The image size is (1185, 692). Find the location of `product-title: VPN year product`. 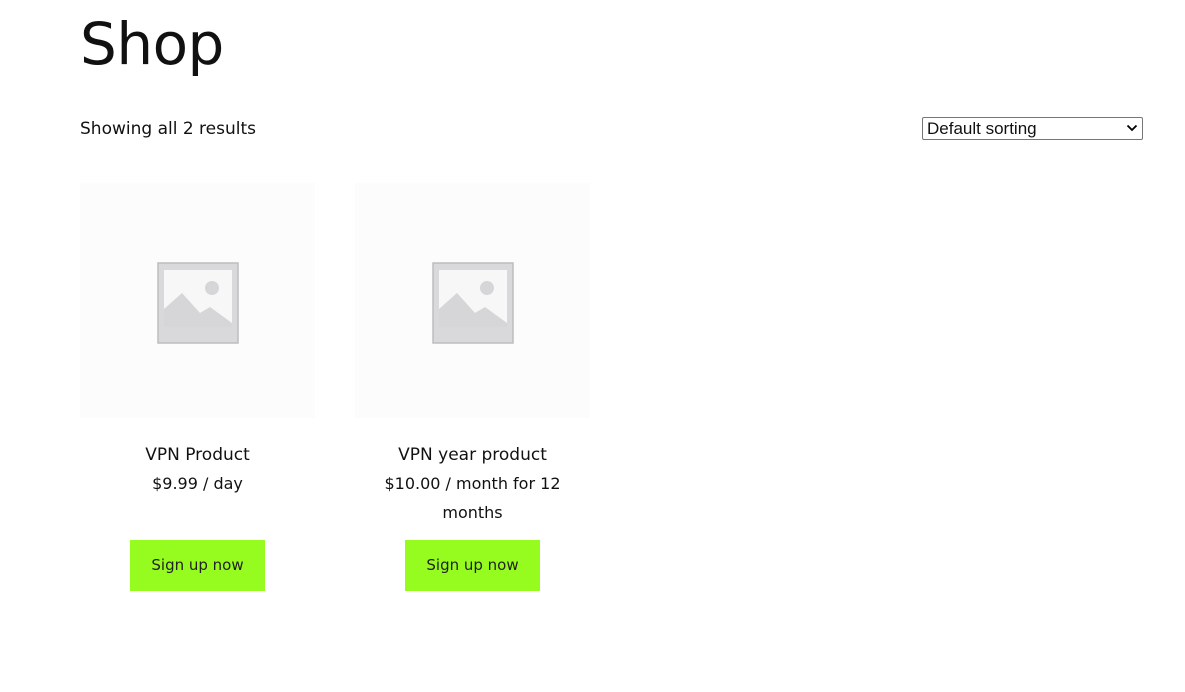

product-title: VPN year product is located at coordinates (472, 455).